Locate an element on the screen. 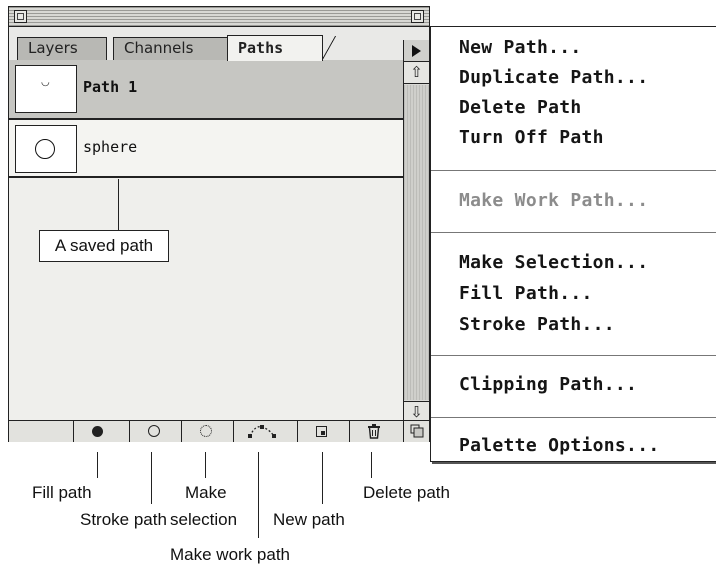  make-work-path-caption: Make work path is located at coordinates (230, 554).